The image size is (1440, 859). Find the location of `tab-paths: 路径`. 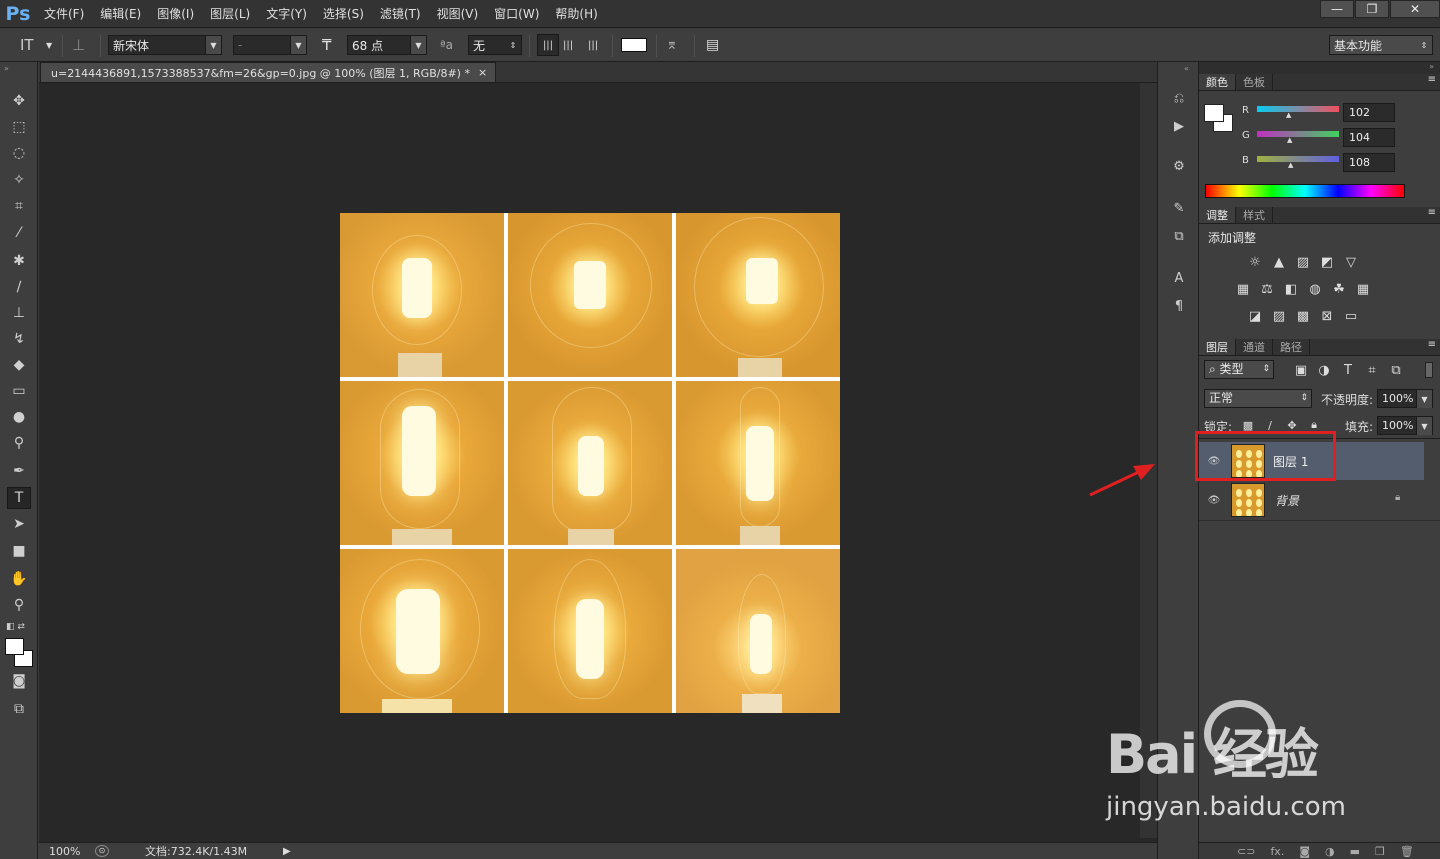

tab-paths: 路径 is located at coordinates (1291, 347).